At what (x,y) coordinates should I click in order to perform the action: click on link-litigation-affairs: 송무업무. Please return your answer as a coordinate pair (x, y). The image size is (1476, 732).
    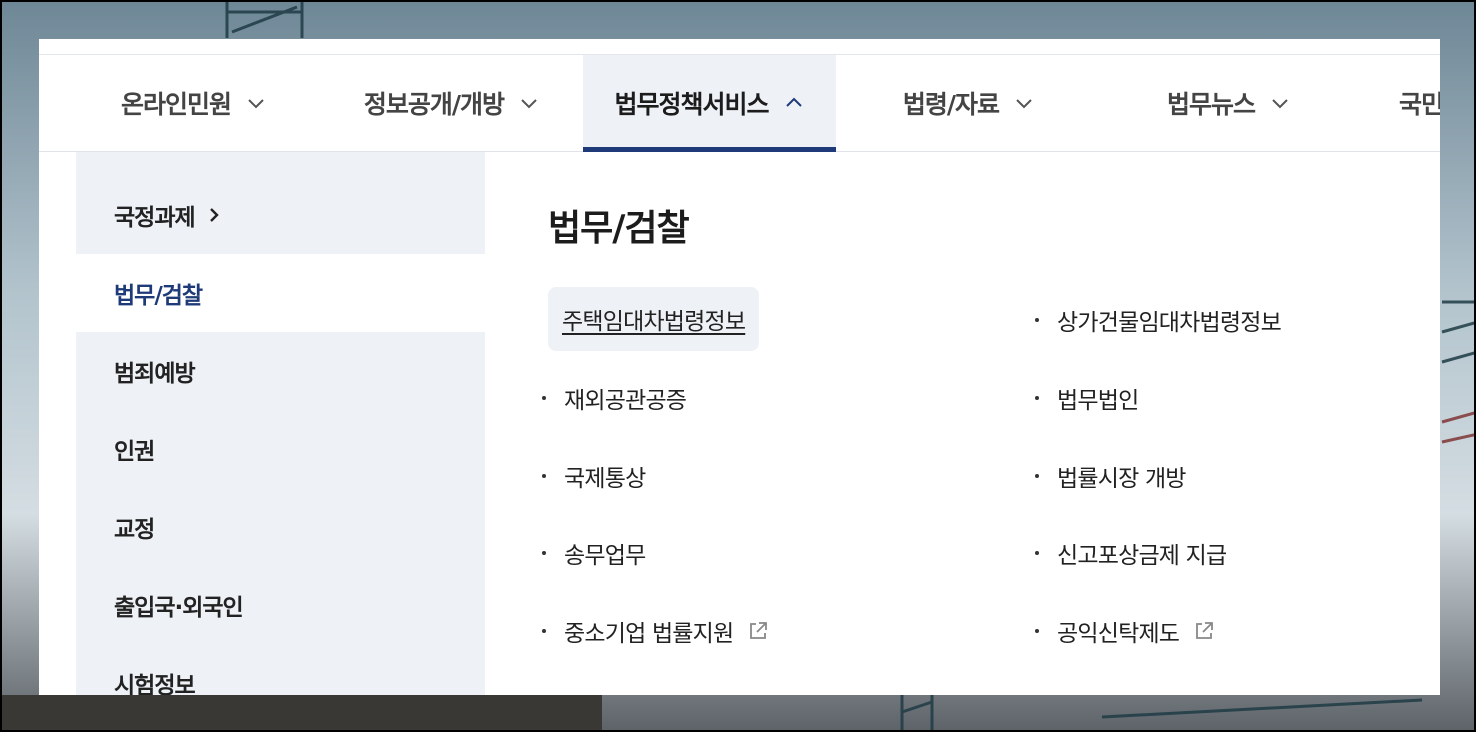
    Looking at the image, I should click on (594, 553).